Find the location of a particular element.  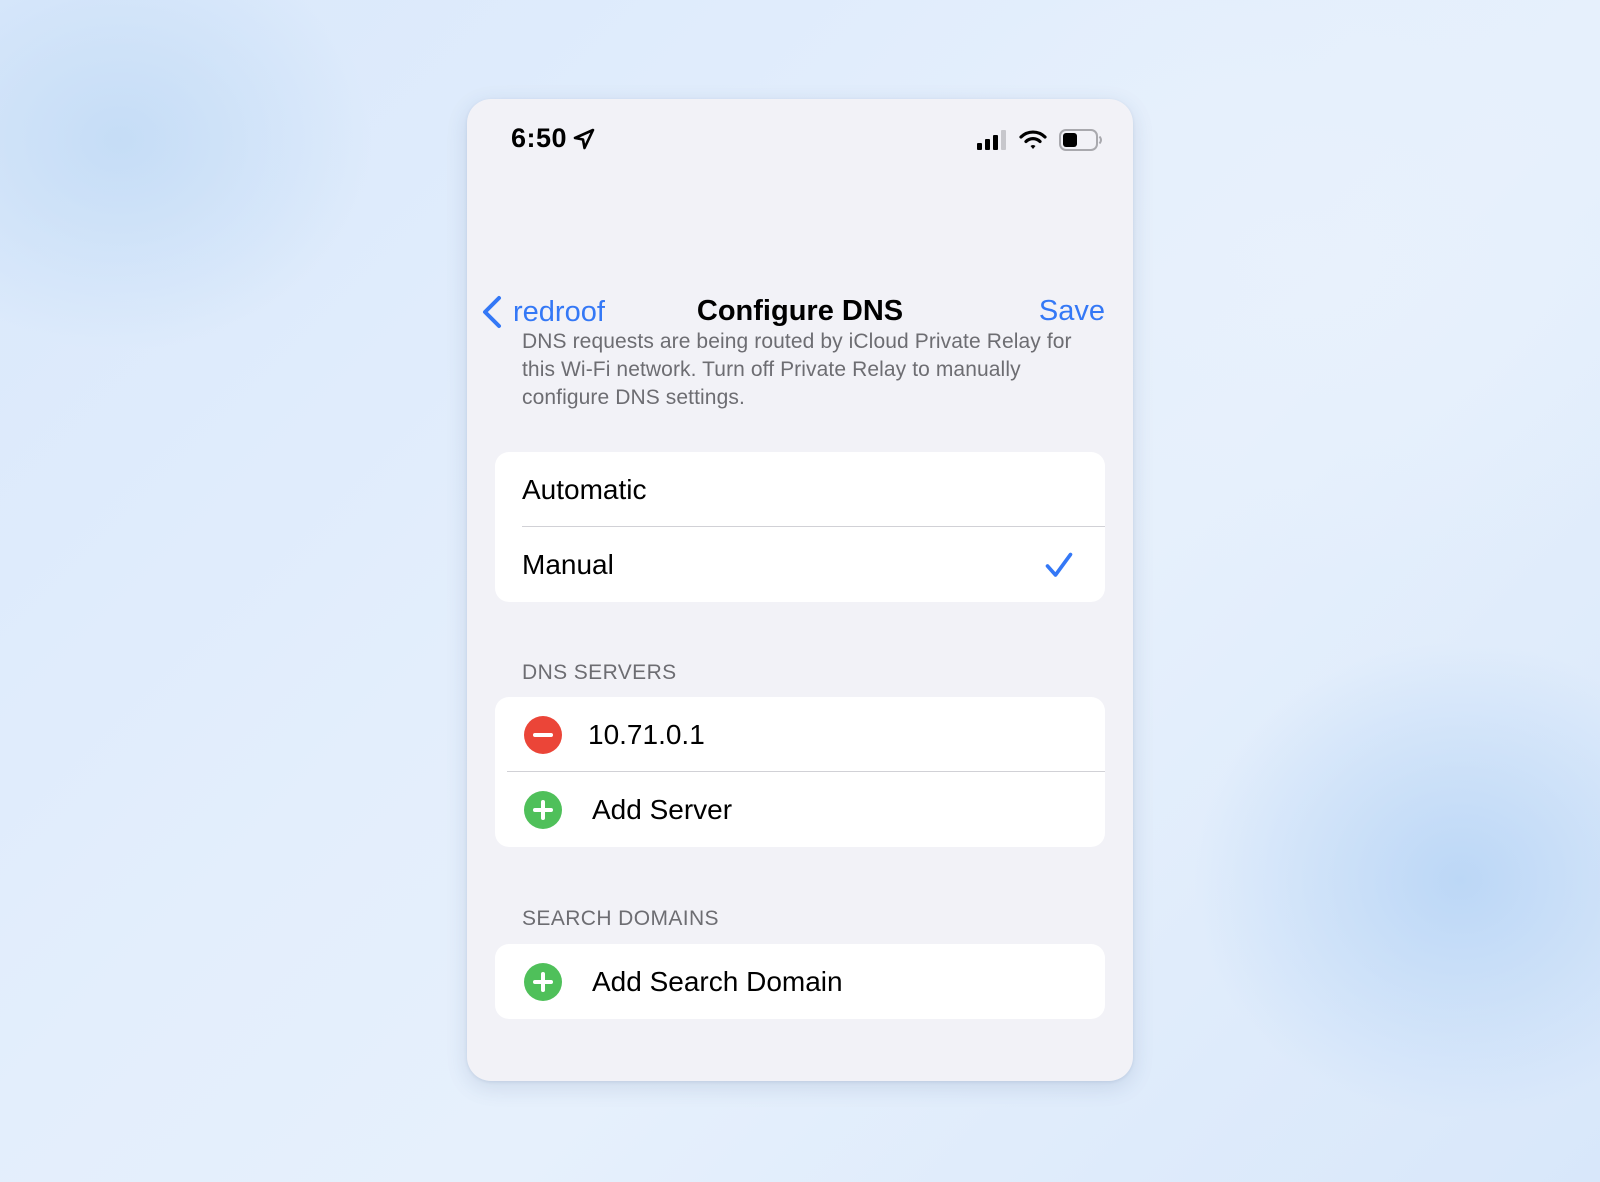

dns-server-address: 10.71.0.1 is located at coordinates (646, 734).